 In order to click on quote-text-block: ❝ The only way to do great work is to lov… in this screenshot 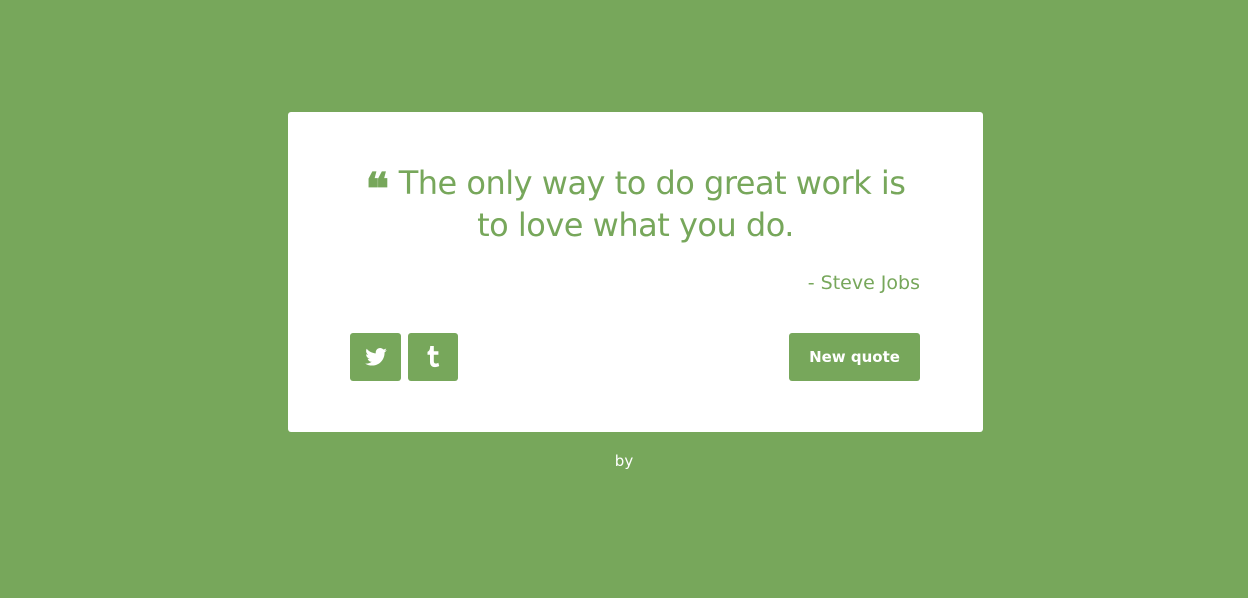, I will do `click(635, 204)`.